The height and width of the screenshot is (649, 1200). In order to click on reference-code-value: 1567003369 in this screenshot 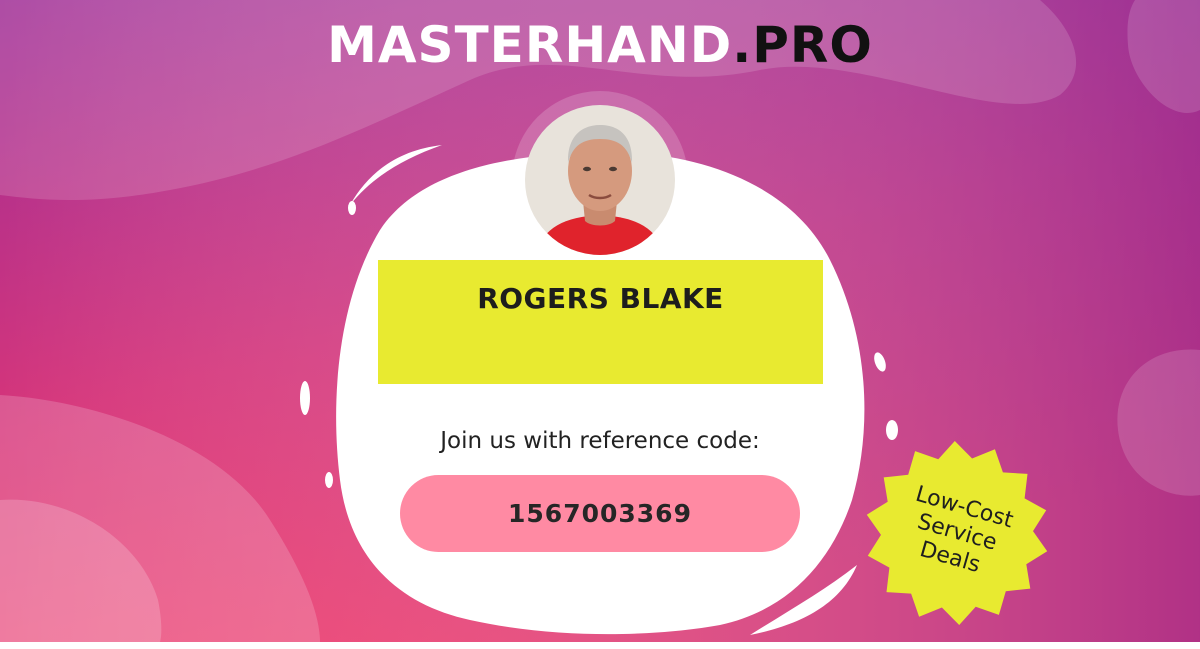, I will do `click(600, 513)`.